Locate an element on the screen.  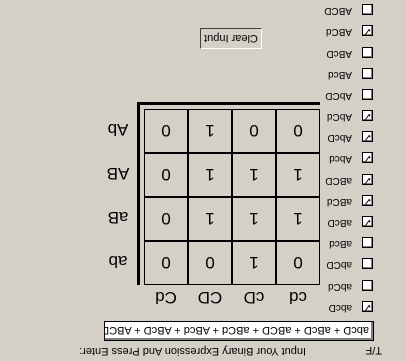
minterm-label: ABcD is located at coordinates (339, 53).